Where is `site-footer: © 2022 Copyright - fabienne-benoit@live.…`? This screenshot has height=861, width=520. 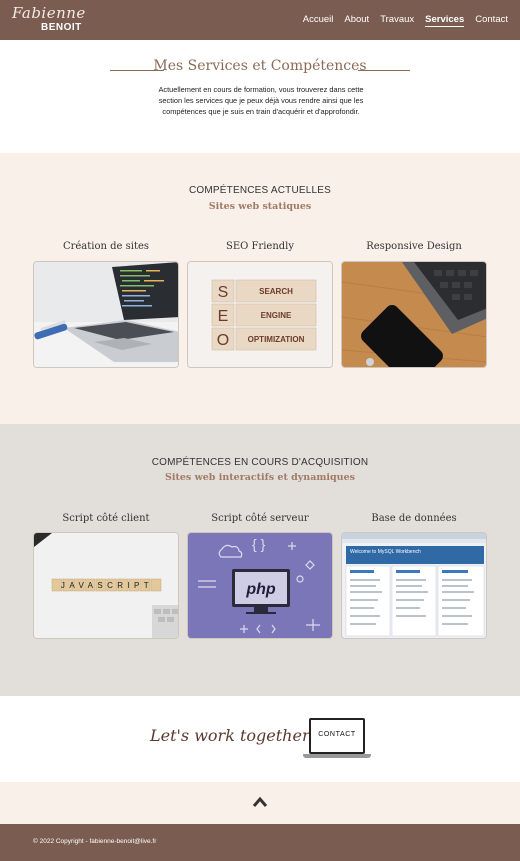 site-footer: © 2022 Copyright - fabienne-benoit@live.… is located at coordinates (260, 842).